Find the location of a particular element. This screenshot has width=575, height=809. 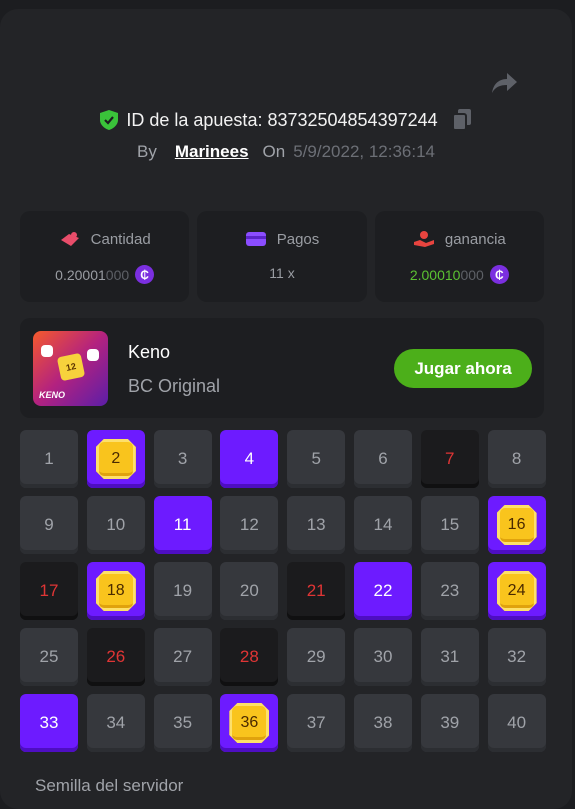

gem-icon: 18 is located at coordinates (115, 591).